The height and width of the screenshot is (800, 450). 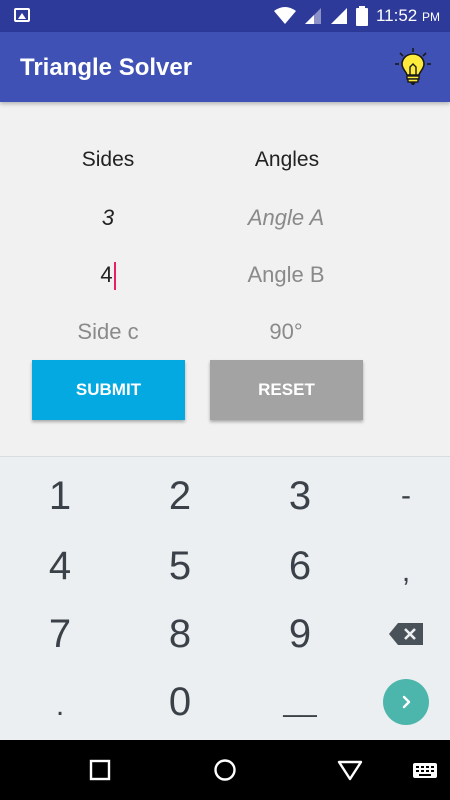 I want to click on key-3: 3, so click(x=300, y=496).